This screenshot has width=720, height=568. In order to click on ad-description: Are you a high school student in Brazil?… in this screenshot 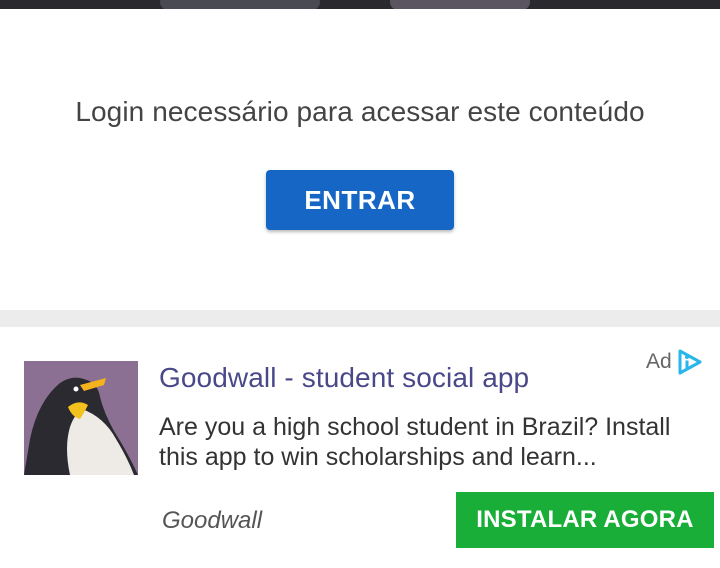, I will do `click(415, 442)`.